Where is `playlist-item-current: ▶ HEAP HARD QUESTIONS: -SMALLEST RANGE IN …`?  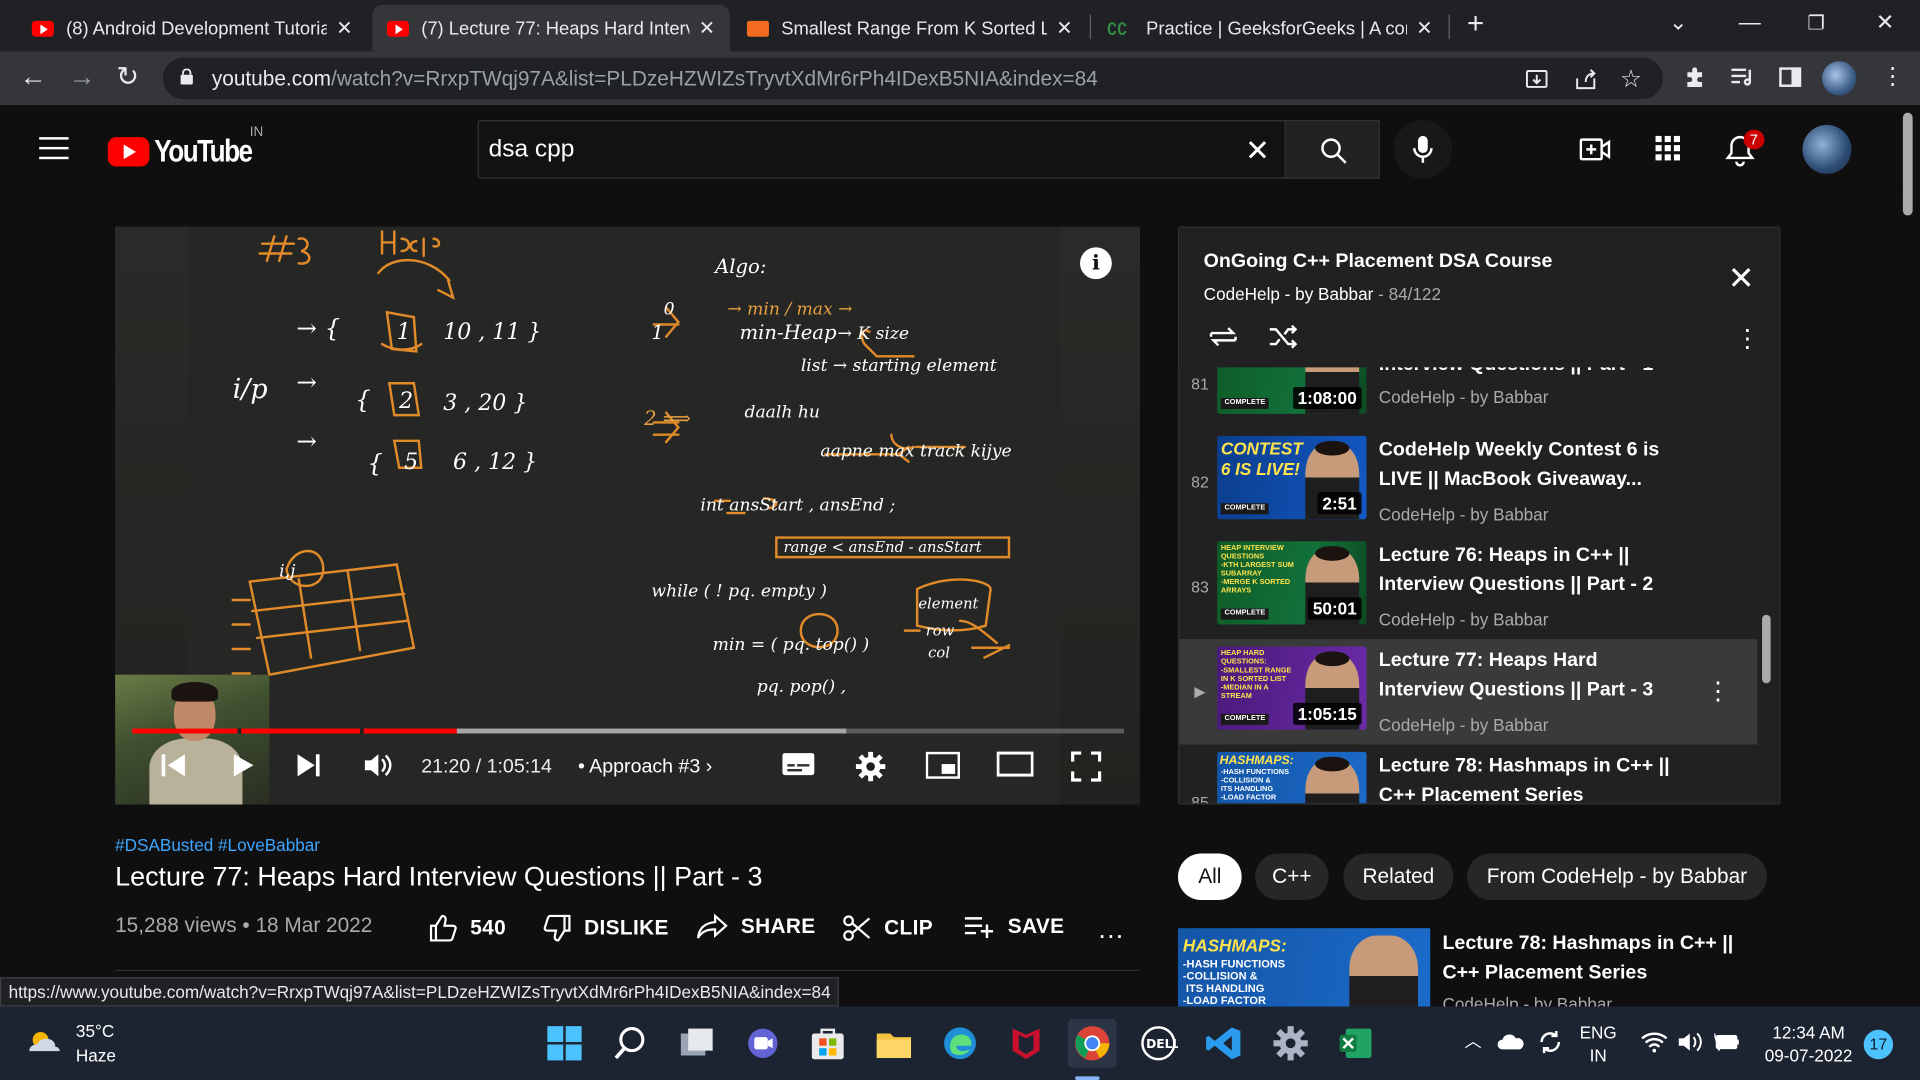 playlist-item-current: ▶ HEAP HARD QUESTIONS: -SMALLEST RANGE IN … is located at coordinates (1468, 692).